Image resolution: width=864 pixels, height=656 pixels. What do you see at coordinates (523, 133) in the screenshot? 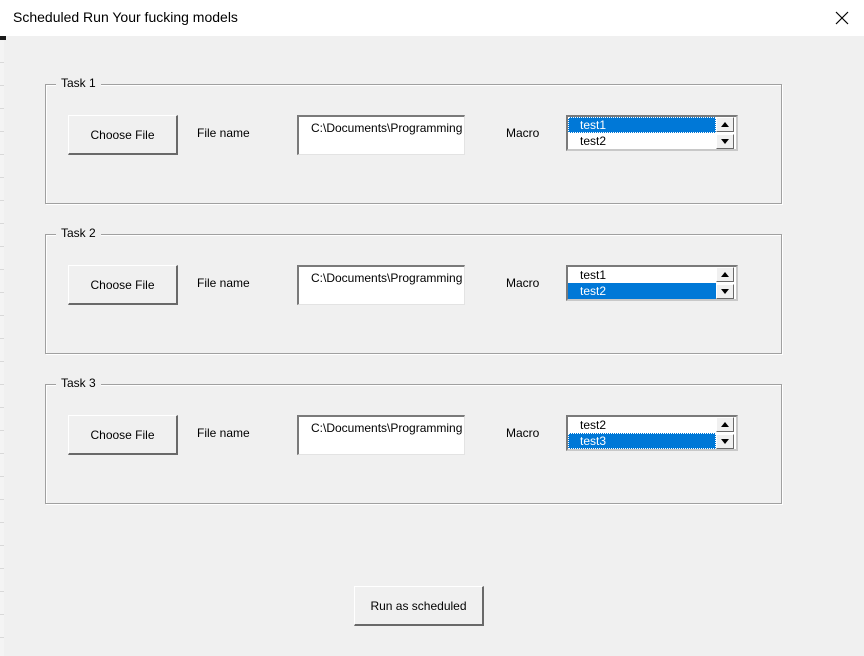
I see `task-1-macro-label: Macro` at bounding box center [523, 133].